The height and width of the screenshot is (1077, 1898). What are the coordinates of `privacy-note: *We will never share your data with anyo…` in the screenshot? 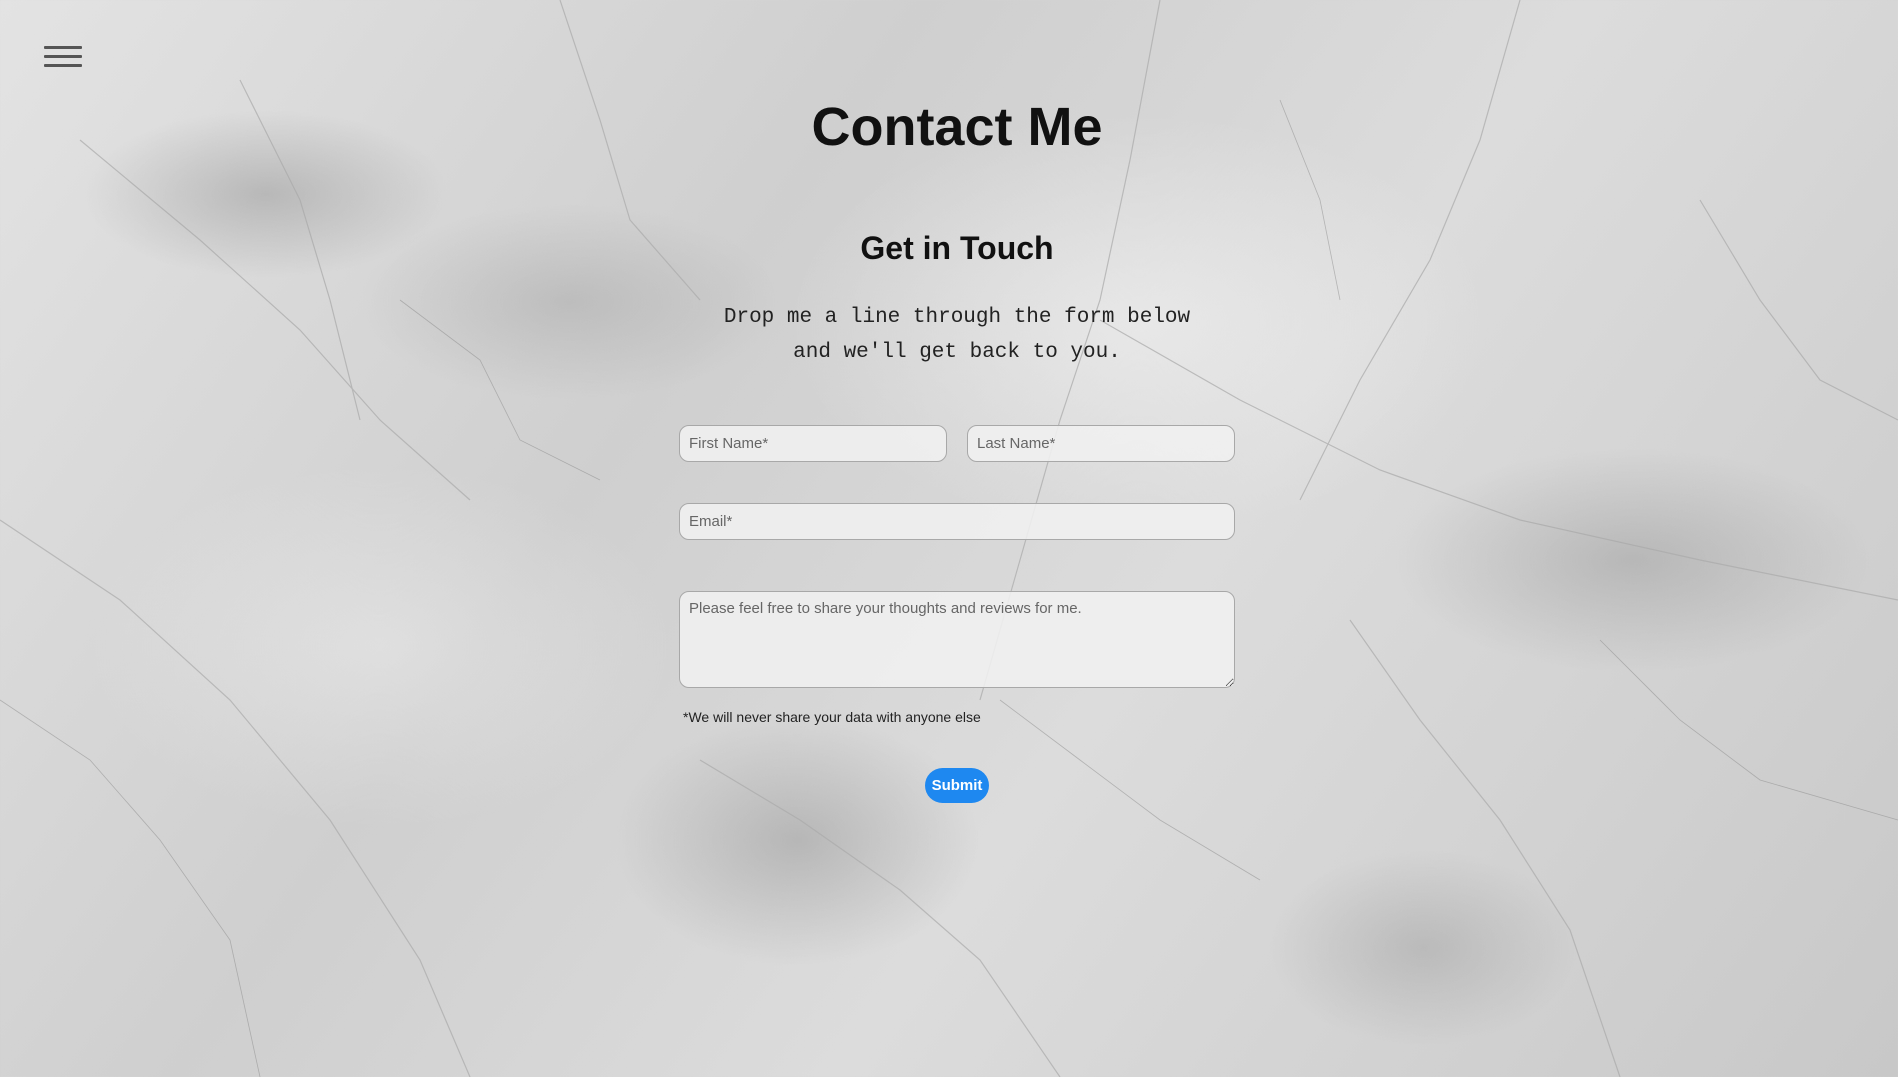 It's located at (832, 717).